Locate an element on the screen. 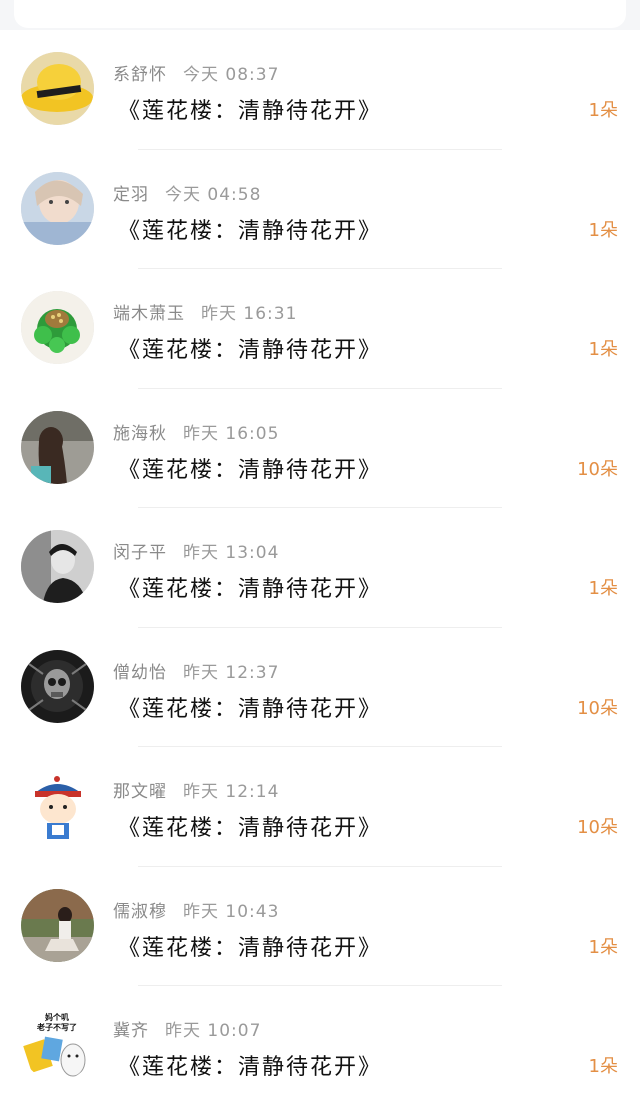 The height and width of the screenshot is (1106, 640). straw-hat-icon is located at coordinates (57, 88).